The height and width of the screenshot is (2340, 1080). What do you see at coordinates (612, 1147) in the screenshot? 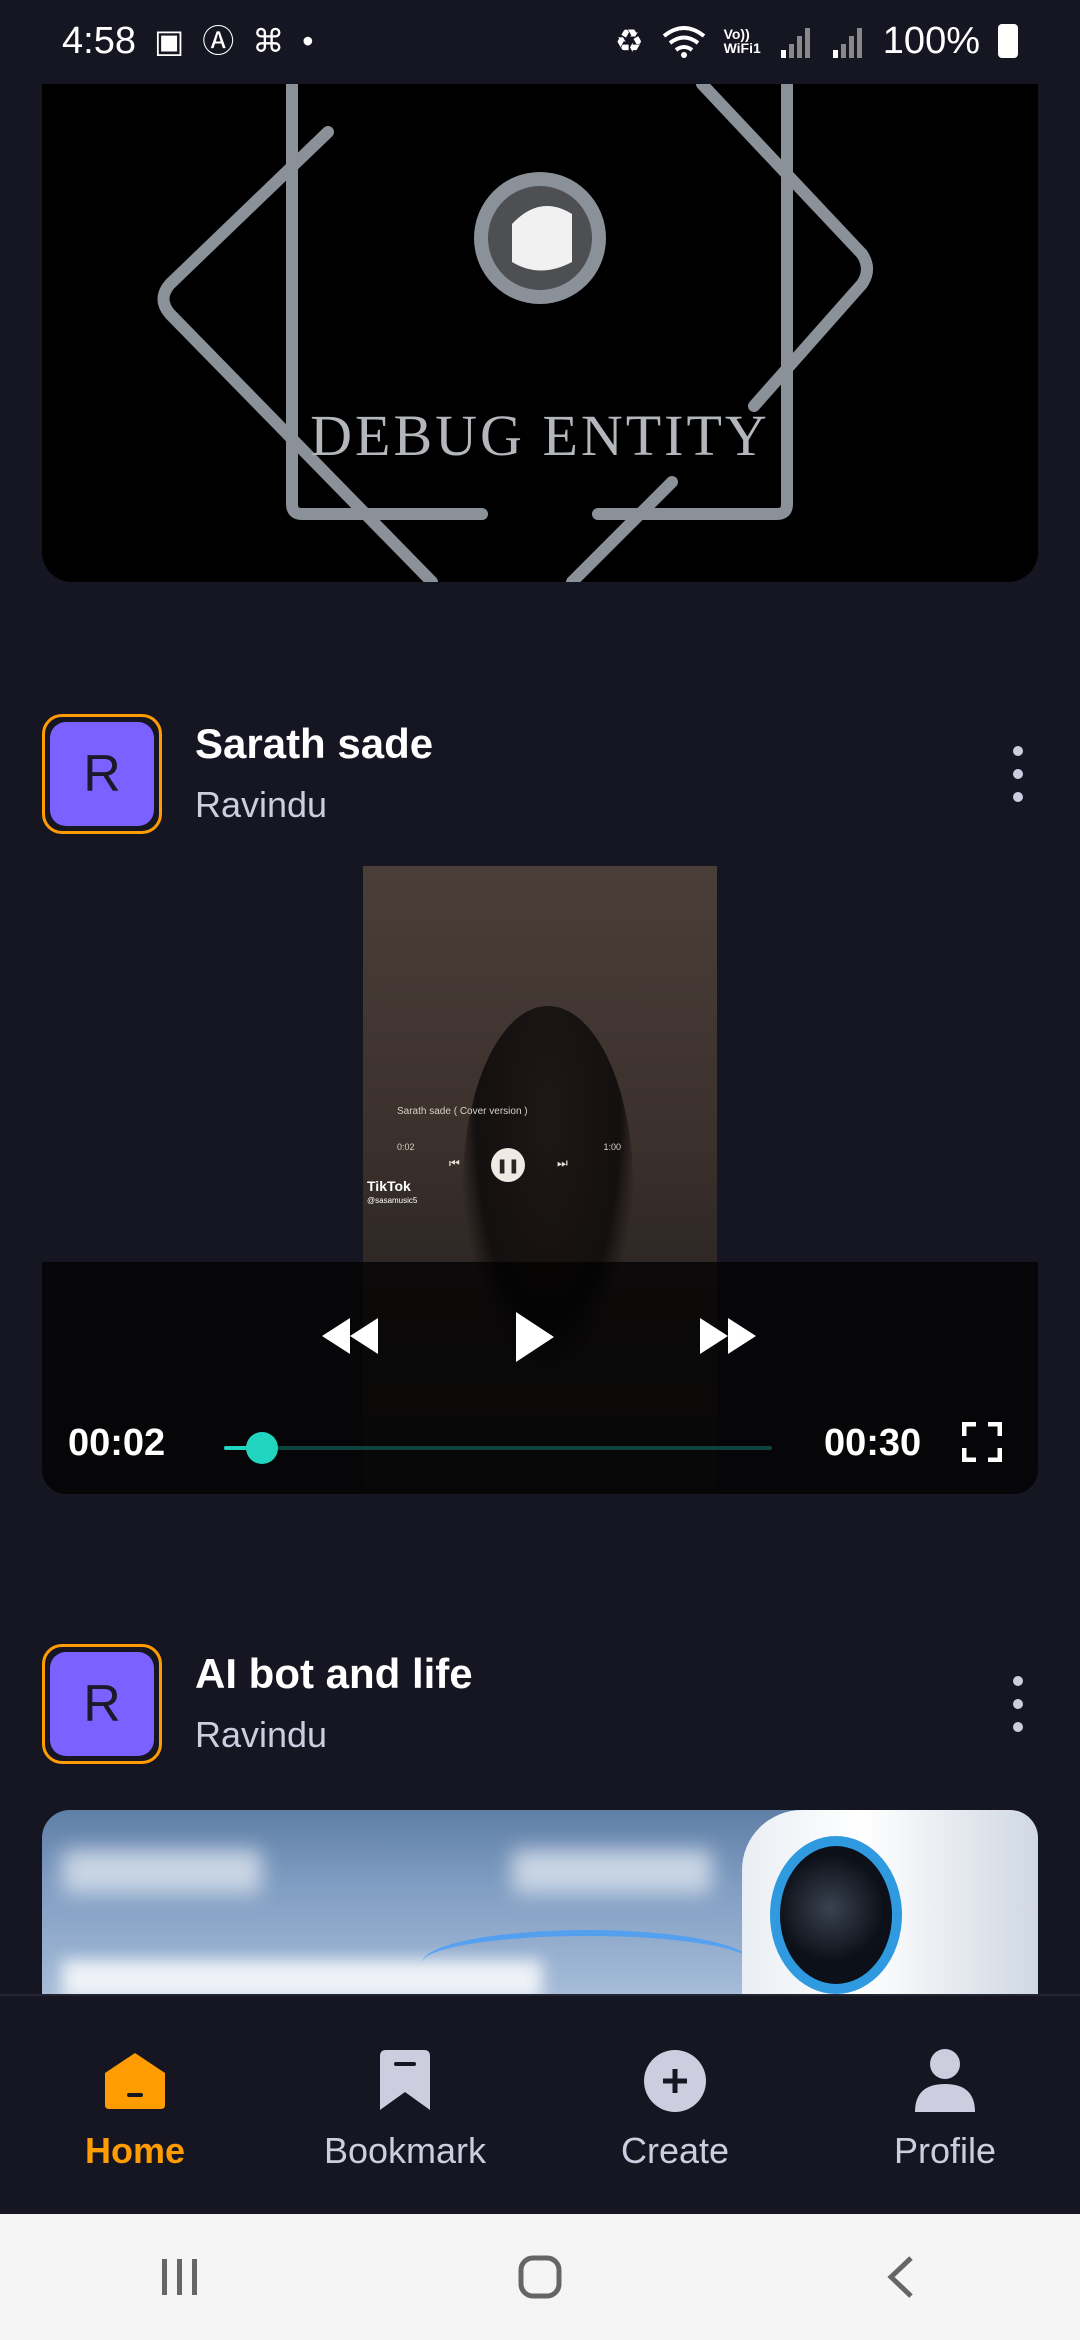
I see `video-overlay-time-total: 1:00` at bounding box center [612, 1147].